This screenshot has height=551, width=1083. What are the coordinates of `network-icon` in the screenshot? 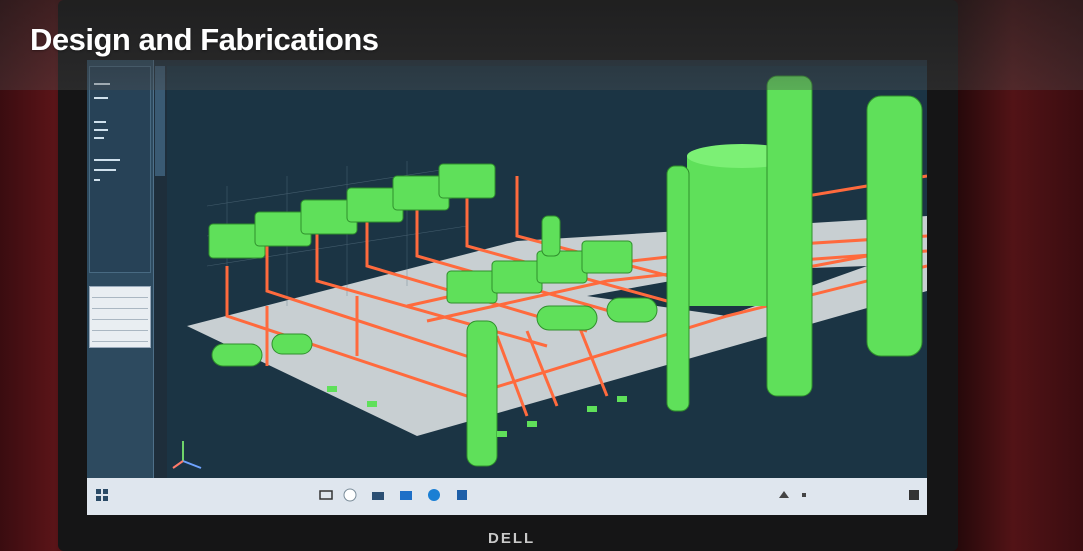 It's located at (784, 495).